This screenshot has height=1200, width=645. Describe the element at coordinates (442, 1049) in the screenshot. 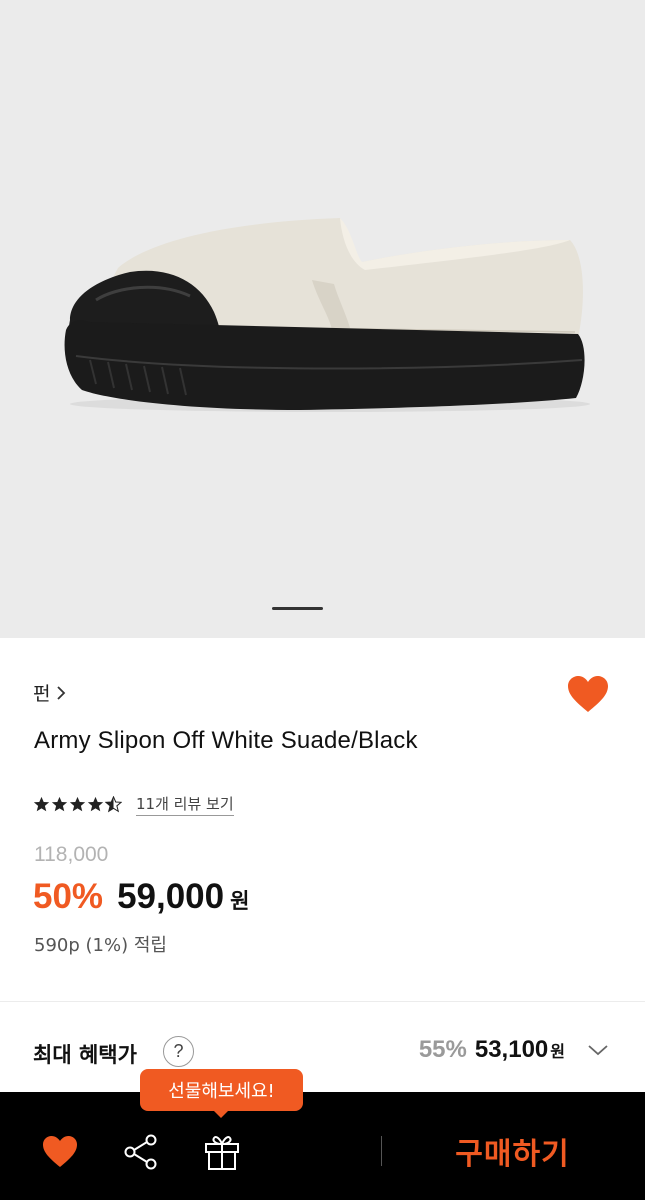

I see `benefit-rate: 55%` at that location.